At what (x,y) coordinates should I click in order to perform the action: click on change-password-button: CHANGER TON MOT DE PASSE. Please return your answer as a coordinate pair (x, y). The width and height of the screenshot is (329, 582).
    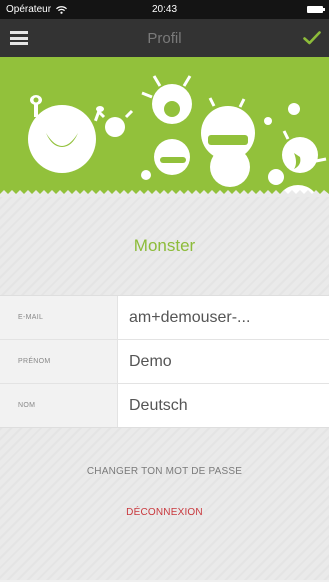
    Looking at the image, I should click on (164, 471).